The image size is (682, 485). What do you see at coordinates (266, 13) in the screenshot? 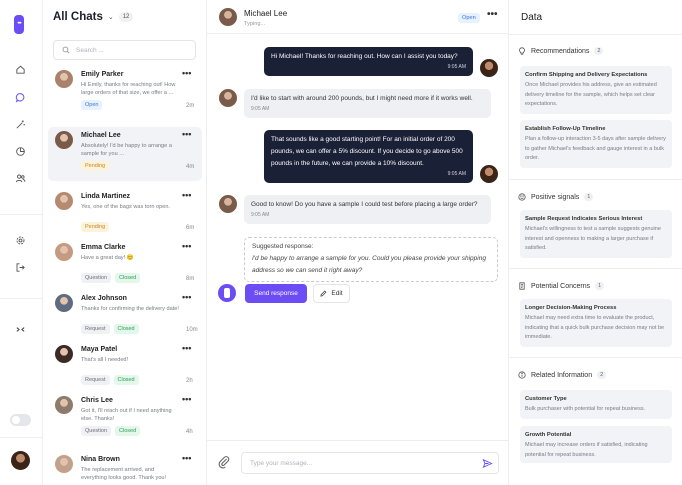
I see `contact-name: Michael Lee` at bounding box center [266, 13].